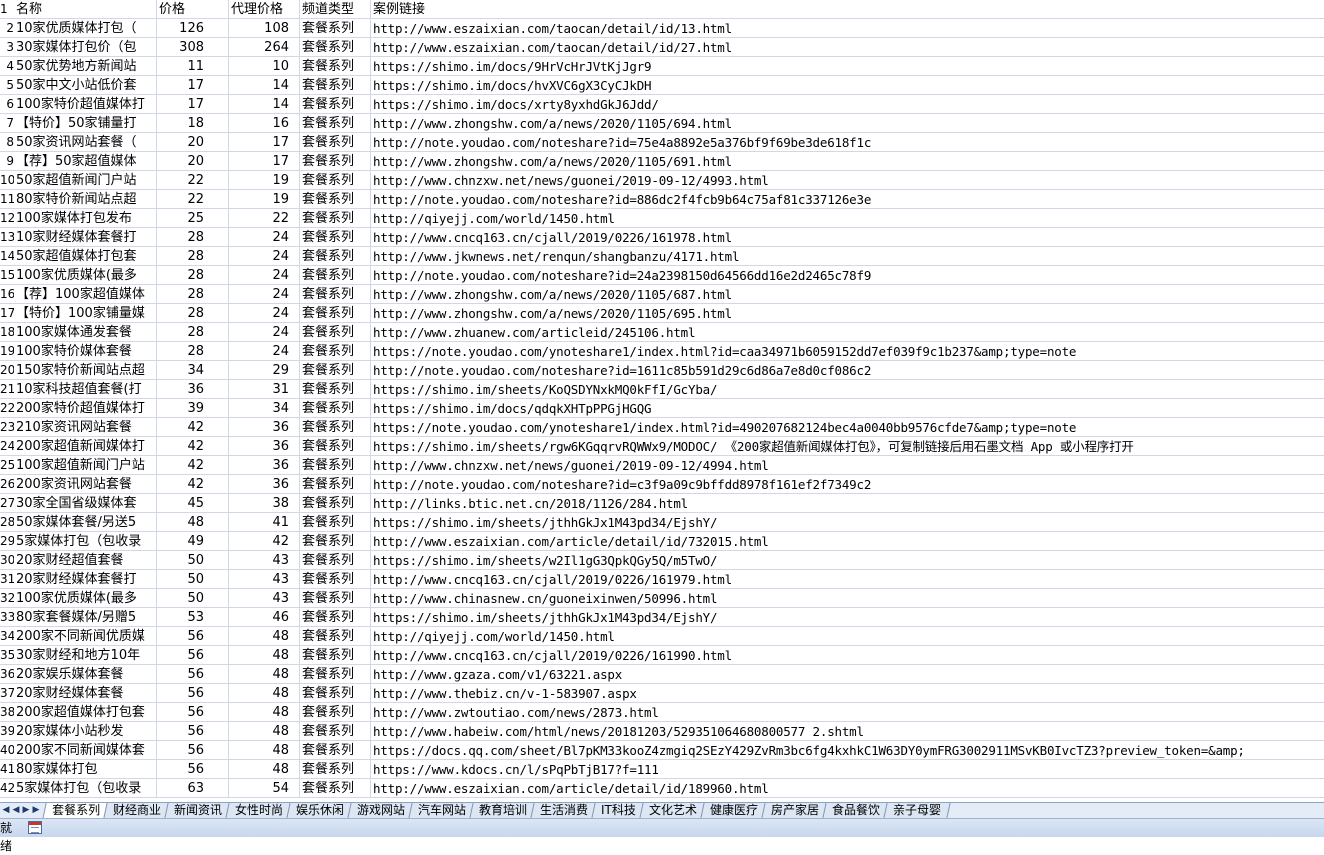 The height and width of the screenshot is (855, 1324). What do you see at coordinates (847, 769) in the screenshot?
I see `cell-link: https://www.kdocs.cn/l/sPqPbTjB17?f=111` at bounding box center [847, 769].